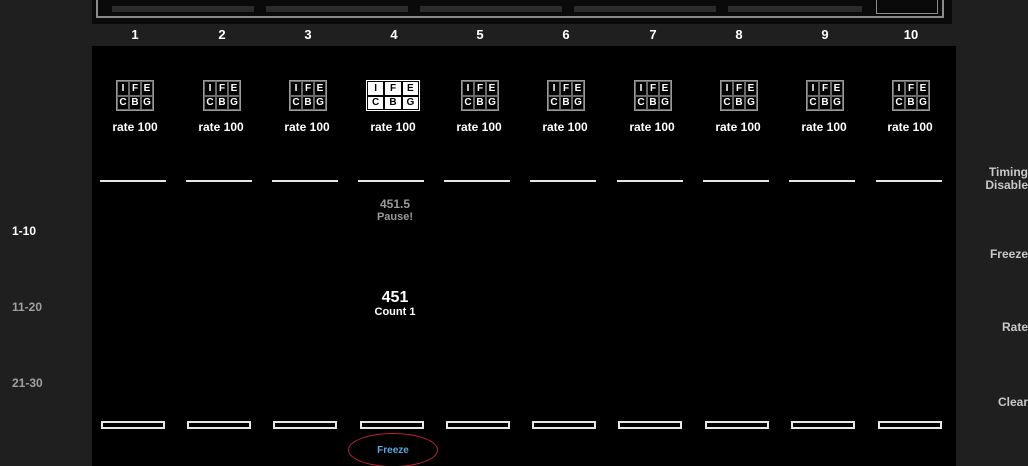  What do you see at coordinates (395, 312) in the screenshot?
I see `cue-count-label: Count 1` at bounding box center [395, 312].